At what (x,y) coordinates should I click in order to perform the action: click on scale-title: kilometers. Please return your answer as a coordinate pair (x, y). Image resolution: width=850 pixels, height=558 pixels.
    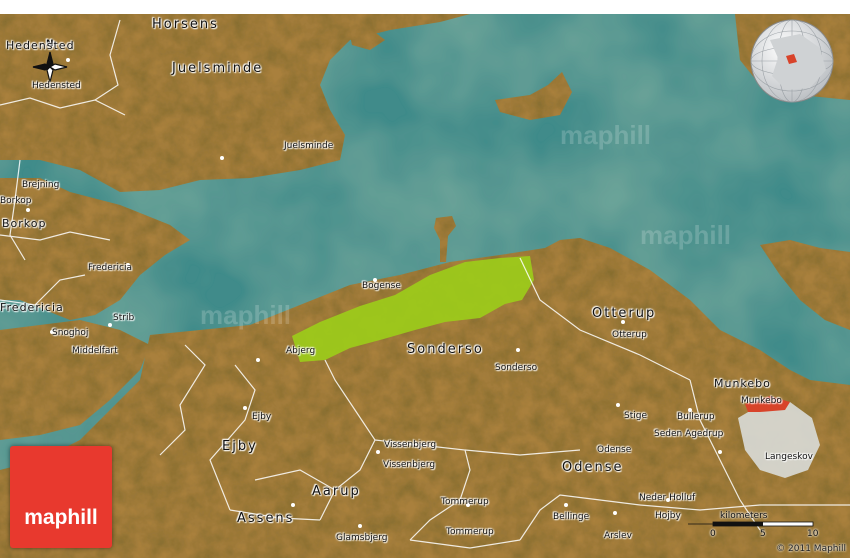
    Looking at the image, I should click on (744, 516).